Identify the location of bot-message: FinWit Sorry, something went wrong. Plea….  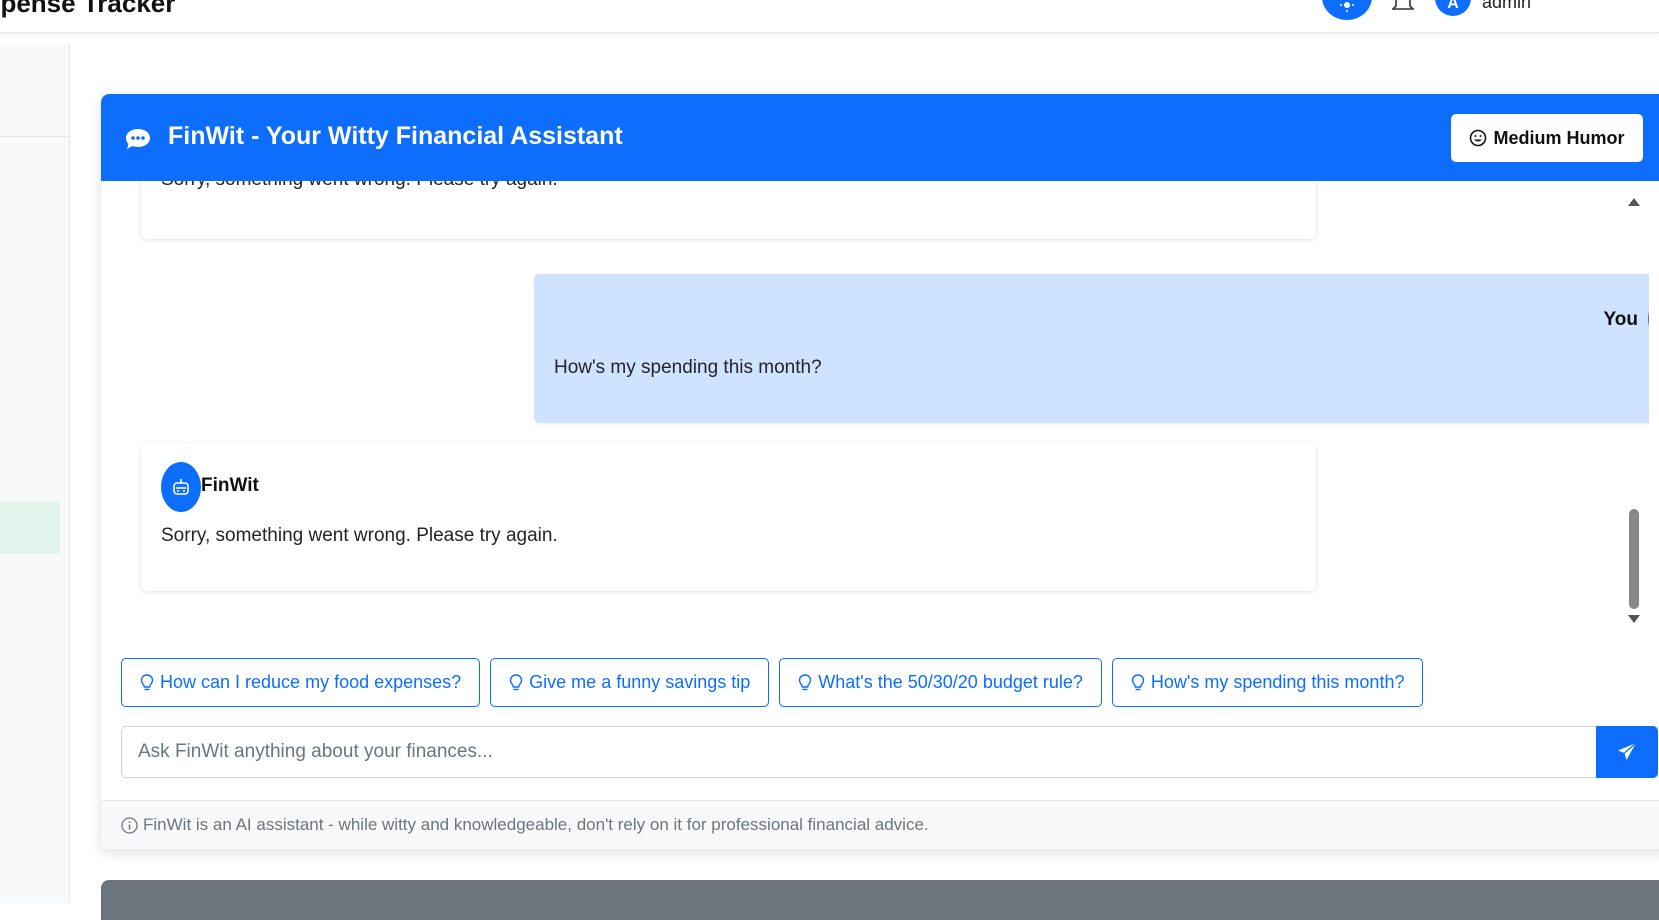
(728, 517).